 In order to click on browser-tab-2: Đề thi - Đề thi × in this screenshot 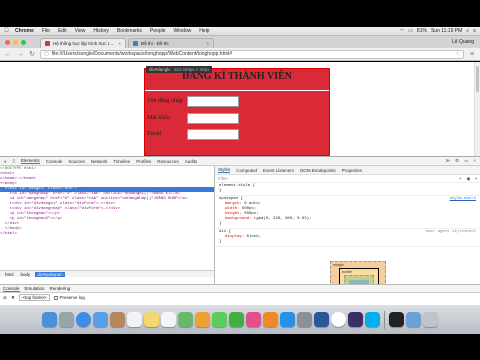, I will do `click(171, 43)`.